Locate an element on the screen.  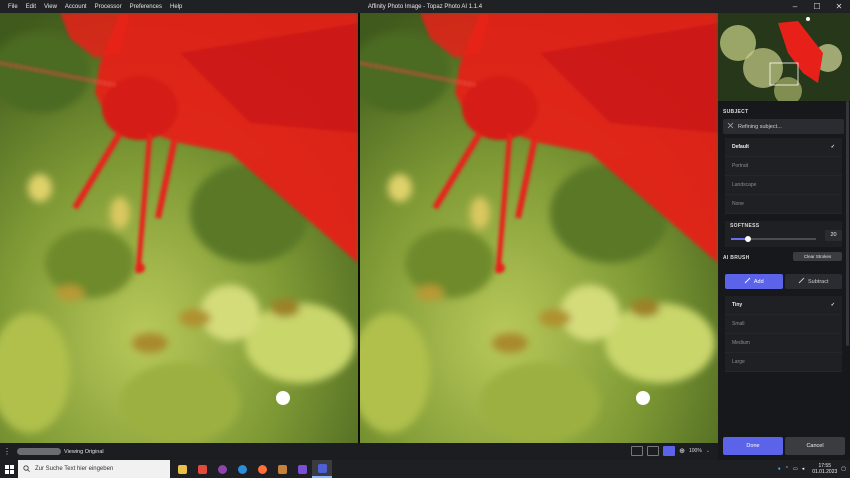
brush-mode-toggle: Add Subtract is located at coordinates (783, 281).